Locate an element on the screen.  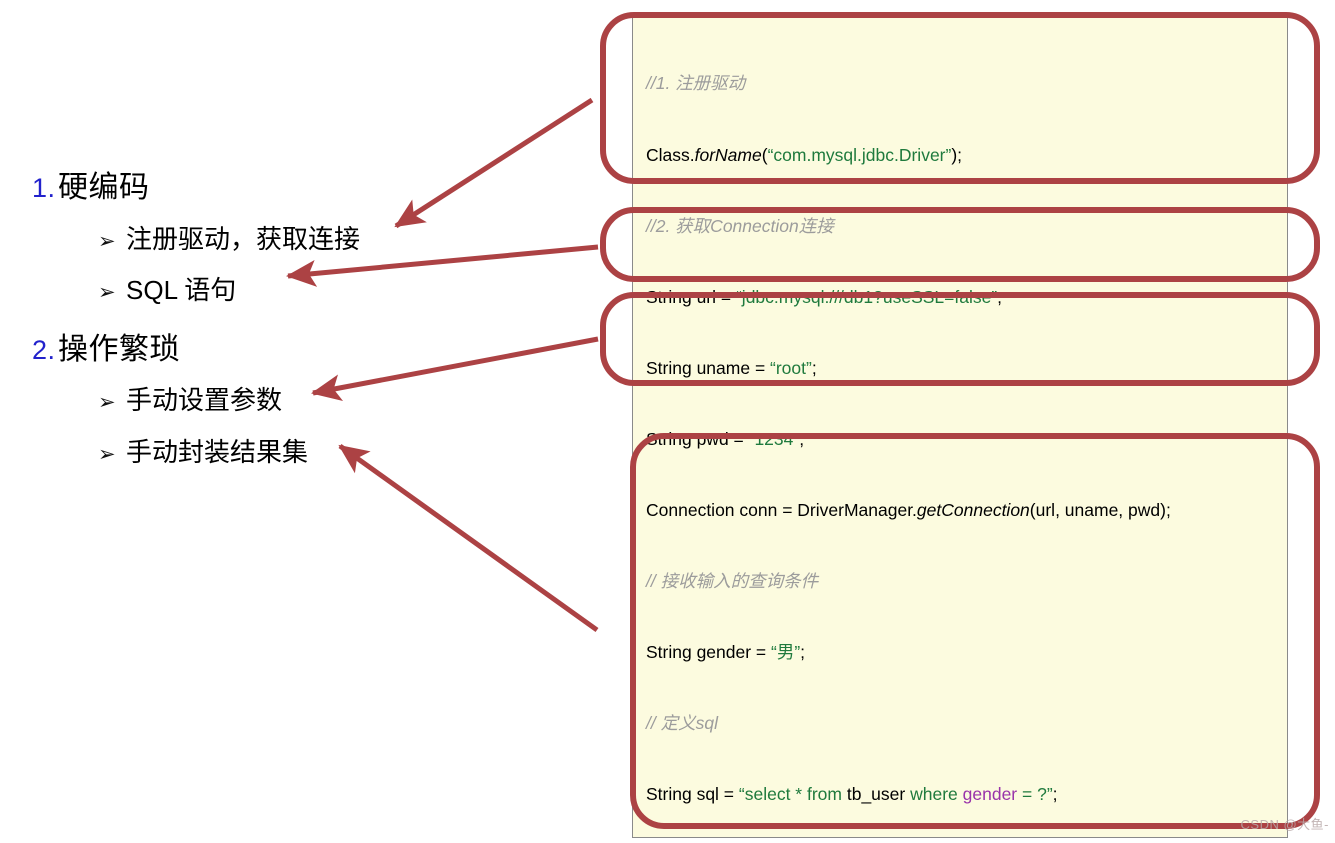
outline-item-1-marker: 1. is located at coordinates (44, 188).